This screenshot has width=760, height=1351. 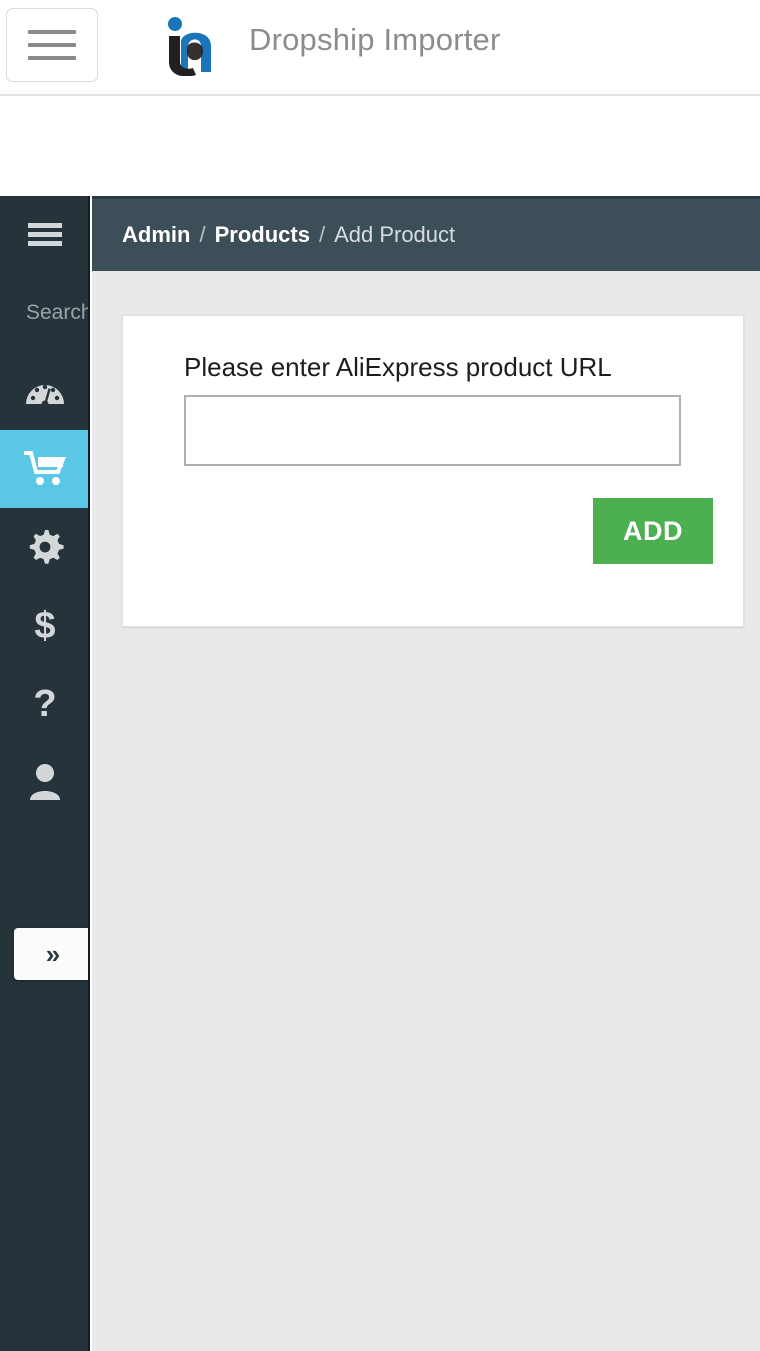 What do you see at coordinates (375, 39) in the screenshot?
I see `app-title: Dropship Importer` at bounding box center [375, 39].